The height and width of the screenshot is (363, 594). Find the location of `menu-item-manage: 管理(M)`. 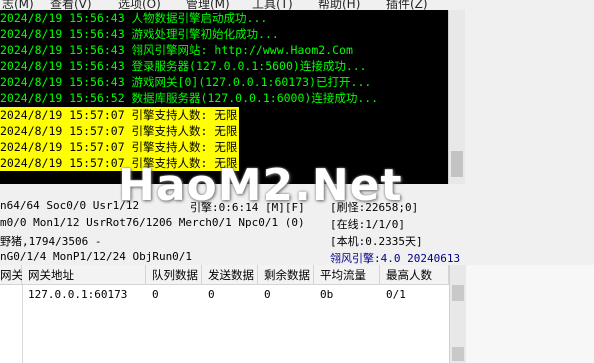

menu-item-manage: 管理(M) is located at coordinates (208, 5).